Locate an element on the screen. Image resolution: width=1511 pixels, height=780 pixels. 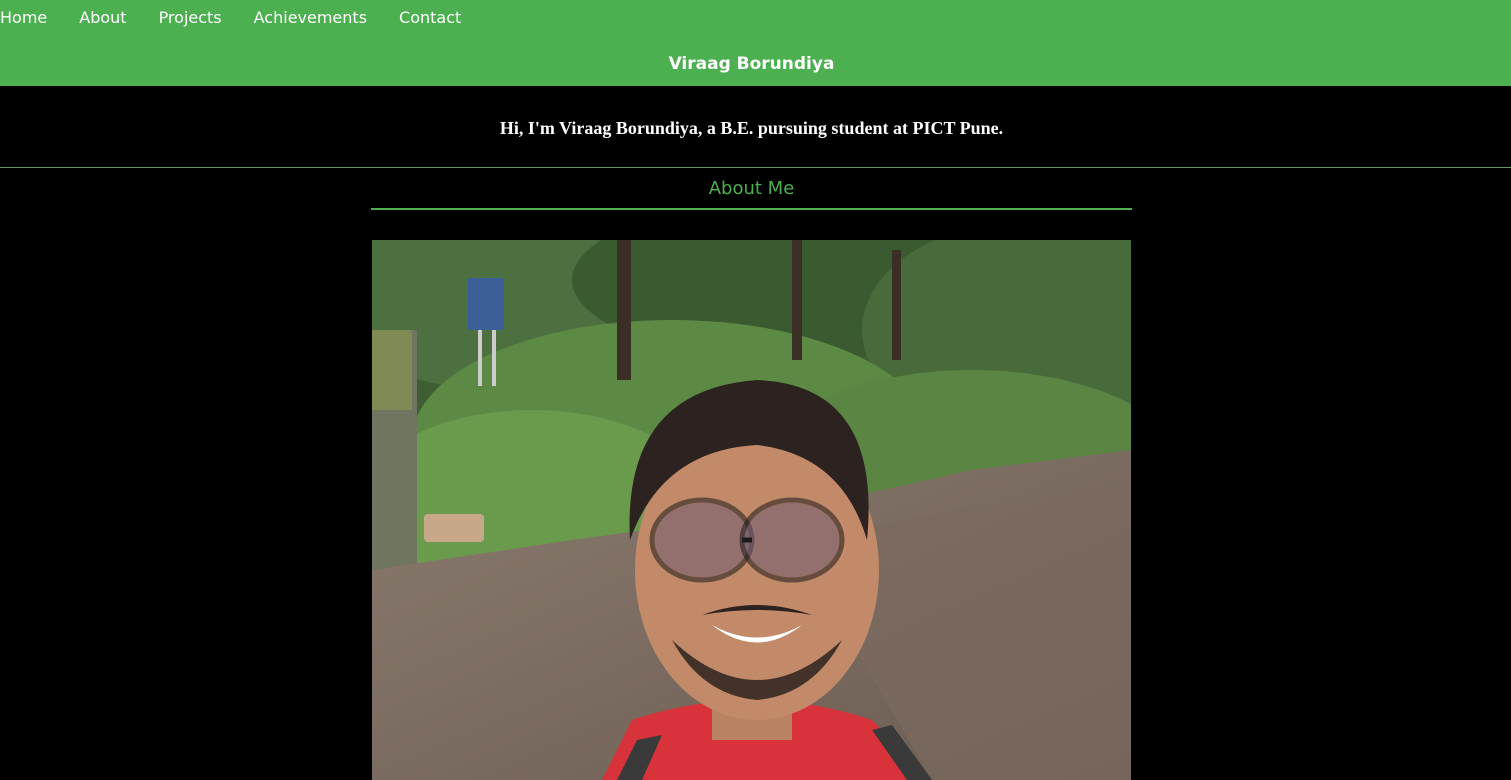
about-heading: About Me is located at coordinates (751, 188).